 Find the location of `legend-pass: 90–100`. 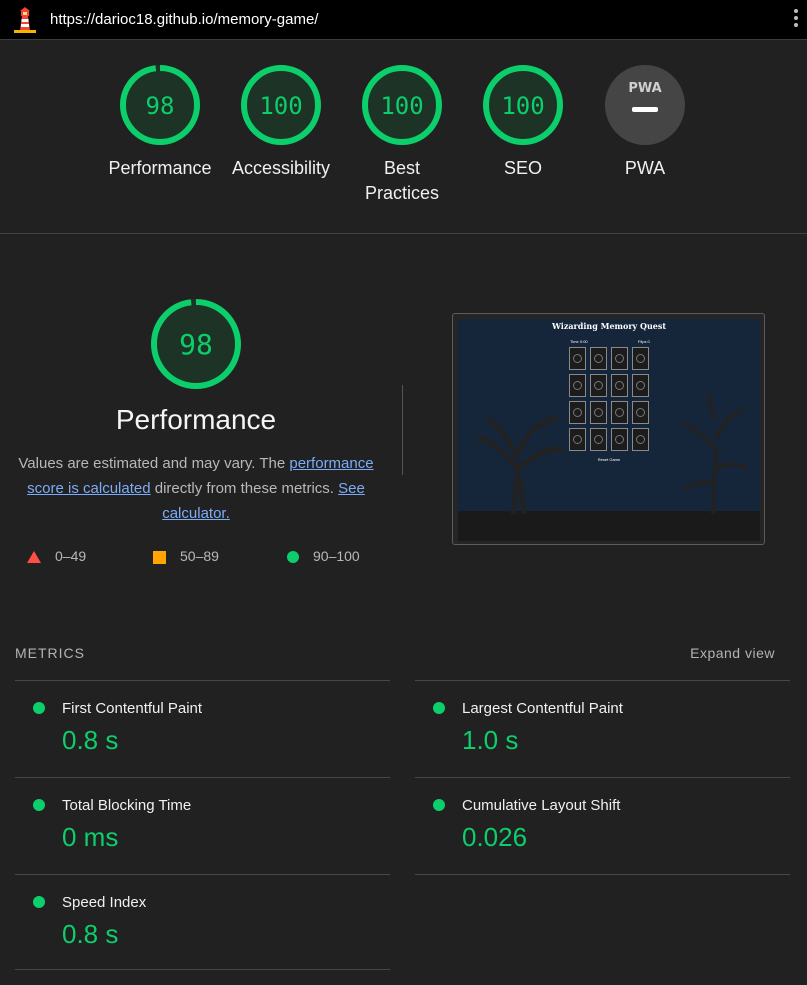

legend-pass: 90–100 is located at coordinates (323, 556).